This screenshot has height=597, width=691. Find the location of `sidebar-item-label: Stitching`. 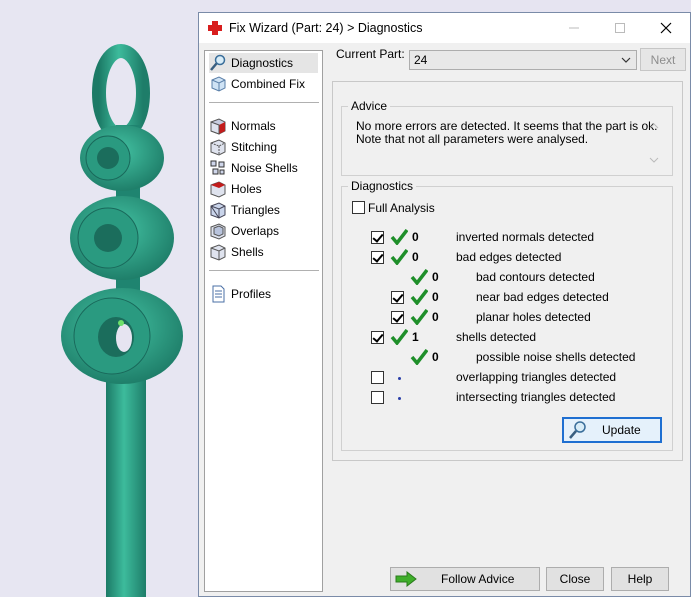

sidebar-item-label: Stitching is located at coordinates (254, 147).